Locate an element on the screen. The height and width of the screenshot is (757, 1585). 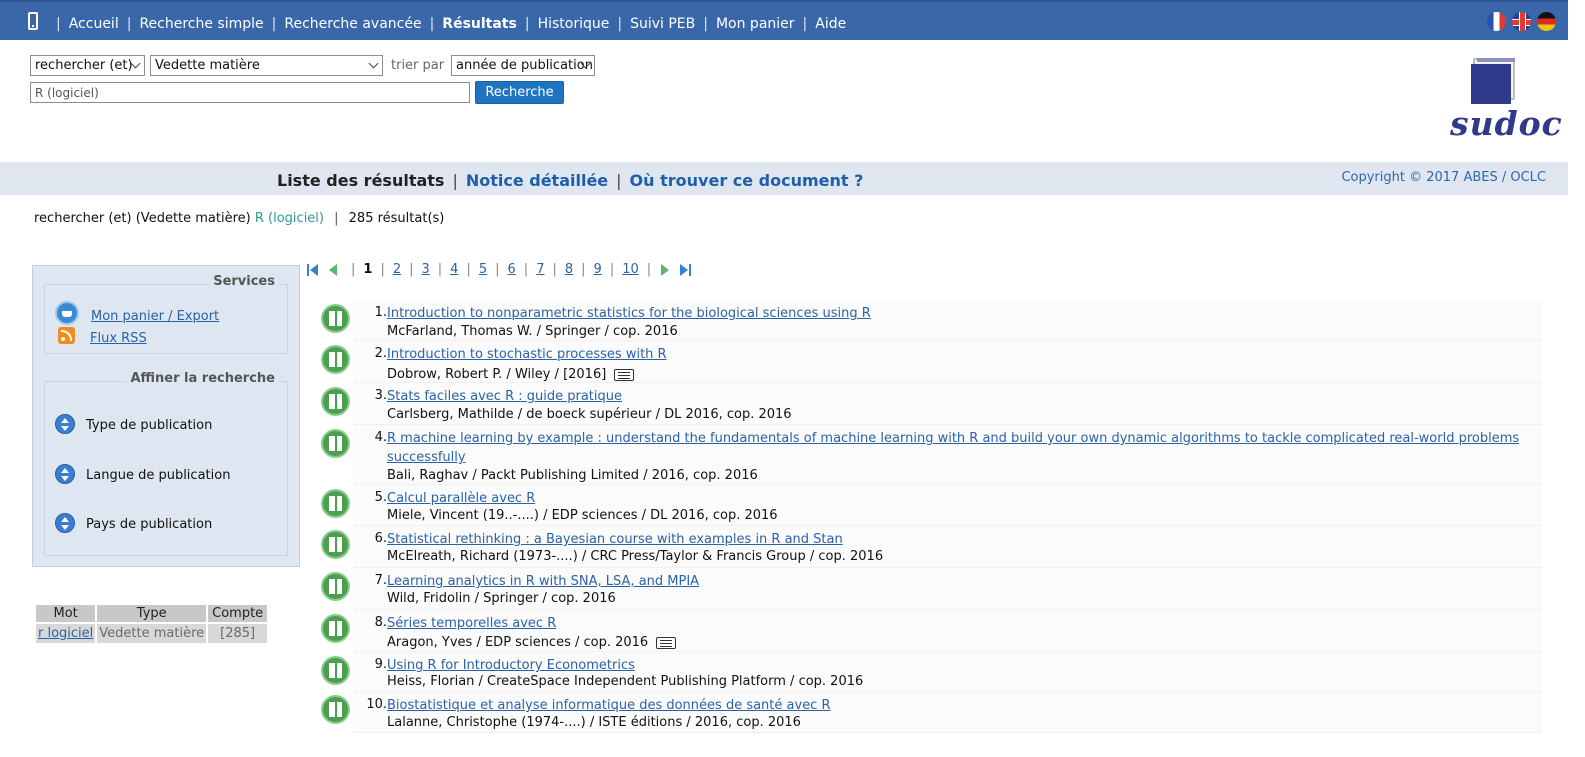
sort-select: année de publication is located at coordinates (523, 65).